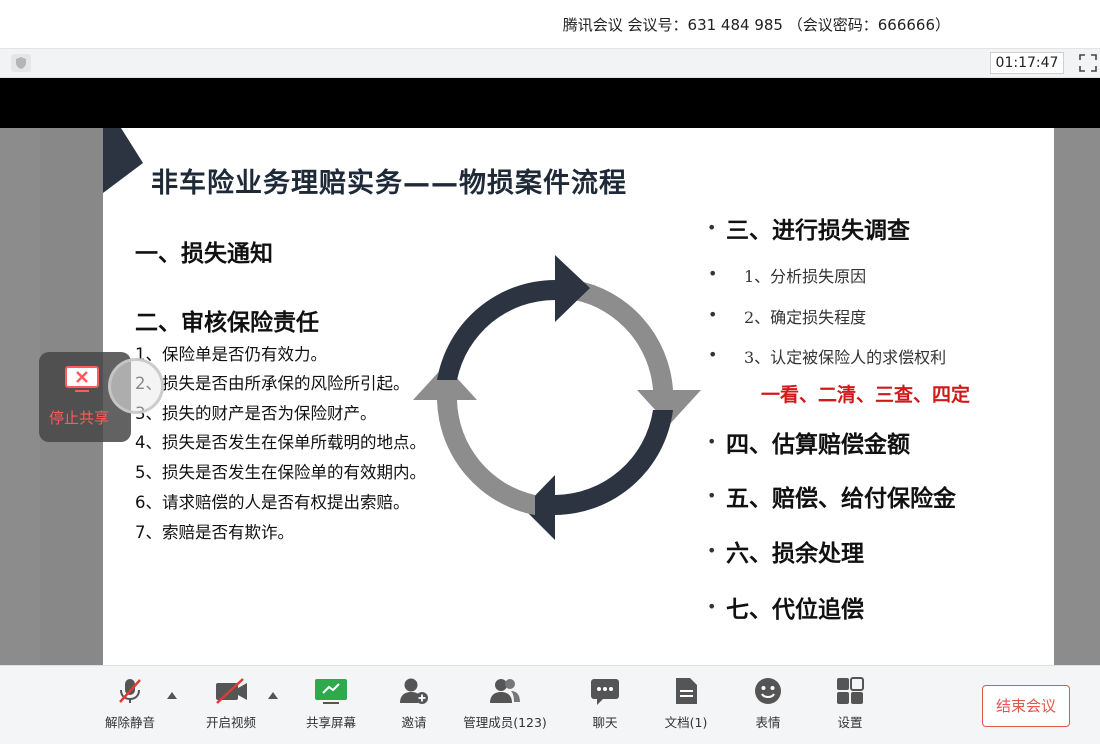  What do you see at coordinates (389, 183) in the screenshot?
I see `slide-title: 非车险业务理赔实务——物损案件流程` at bounding box center [389, 183].